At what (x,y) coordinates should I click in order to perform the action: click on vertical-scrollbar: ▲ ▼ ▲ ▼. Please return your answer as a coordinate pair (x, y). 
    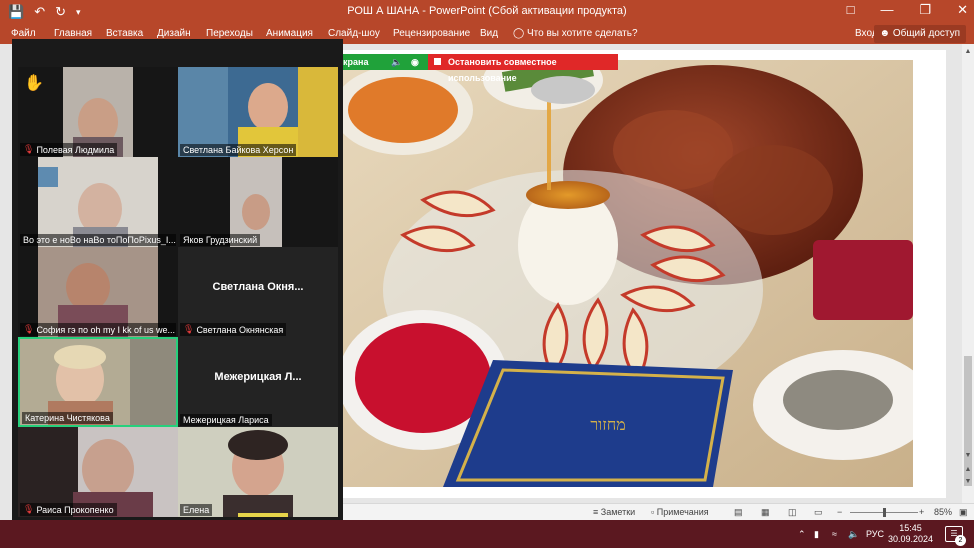
    Looking at the image, I should click on (968, 273).